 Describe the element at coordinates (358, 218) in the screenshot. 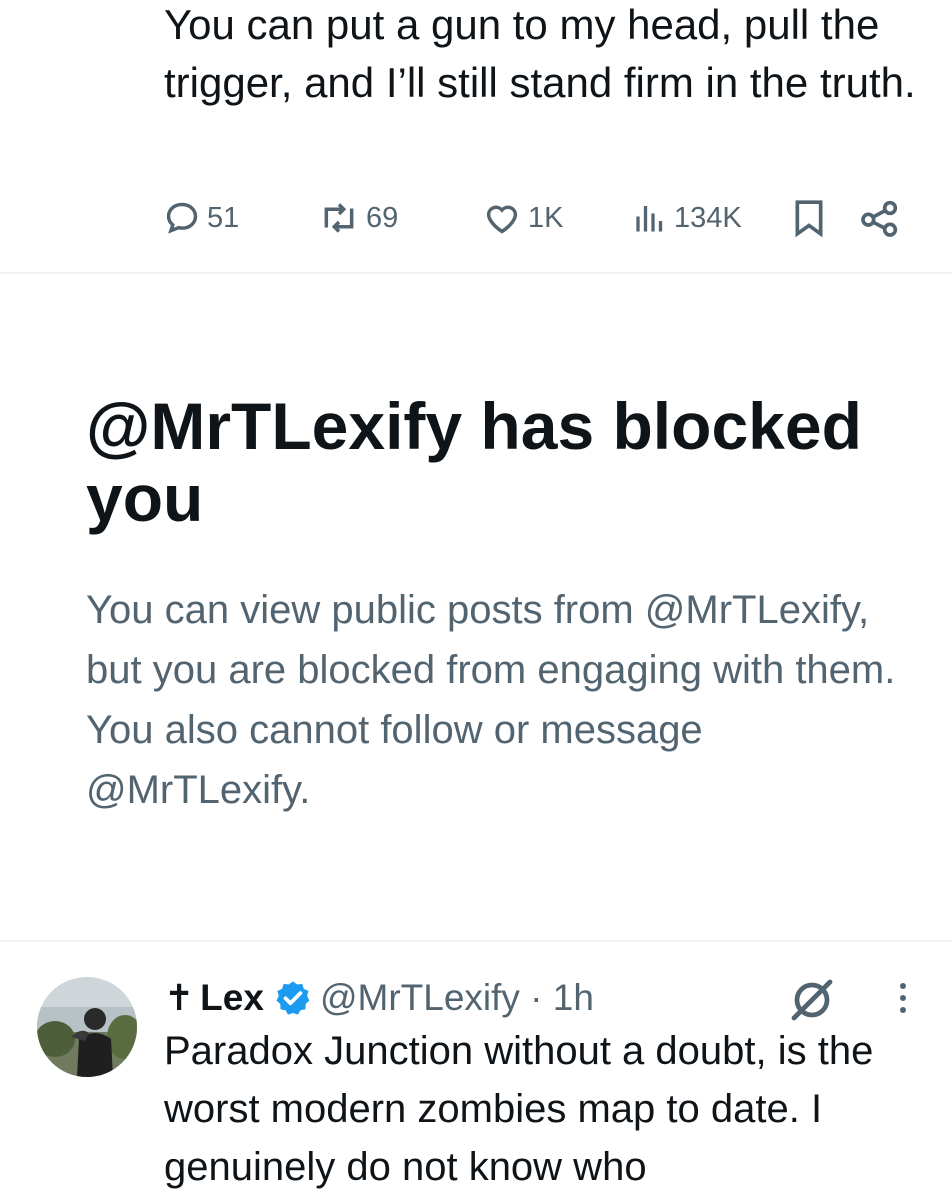

I see `repost-button: 69` at that location.